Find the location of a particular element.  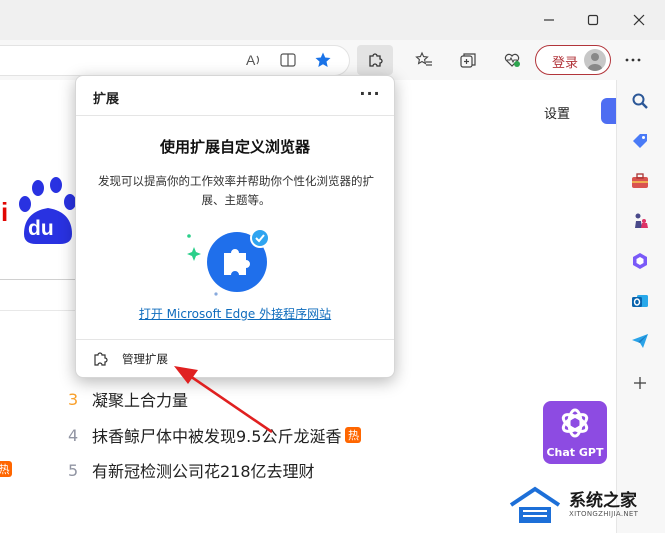

manage-extensions-item: 管理扩展 is located at coordinates (235, 358).